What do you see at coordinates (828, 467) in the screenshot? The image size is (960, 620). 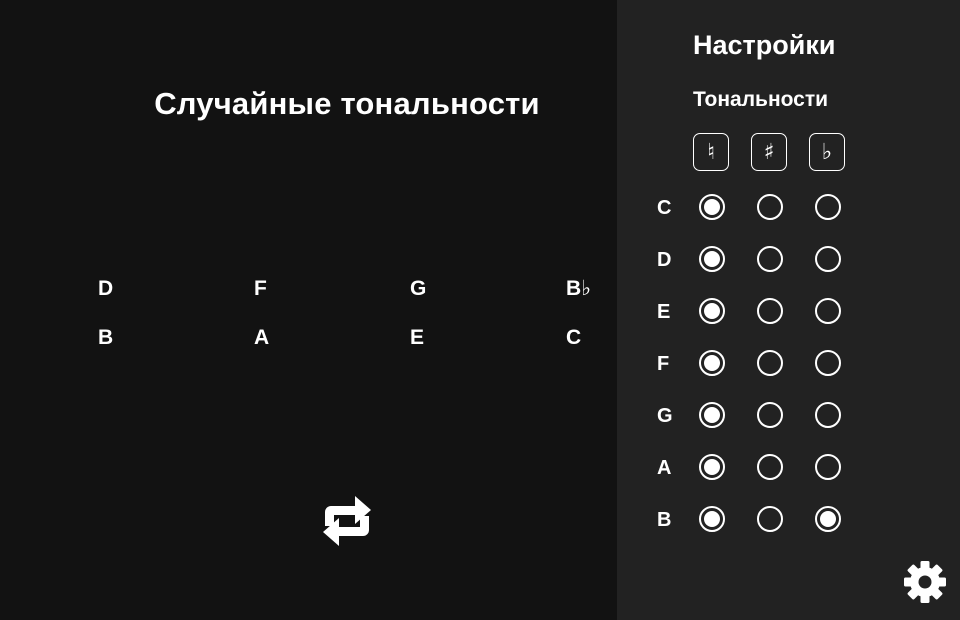 I see `radio-a-flat` at bounding box center [828, 467].